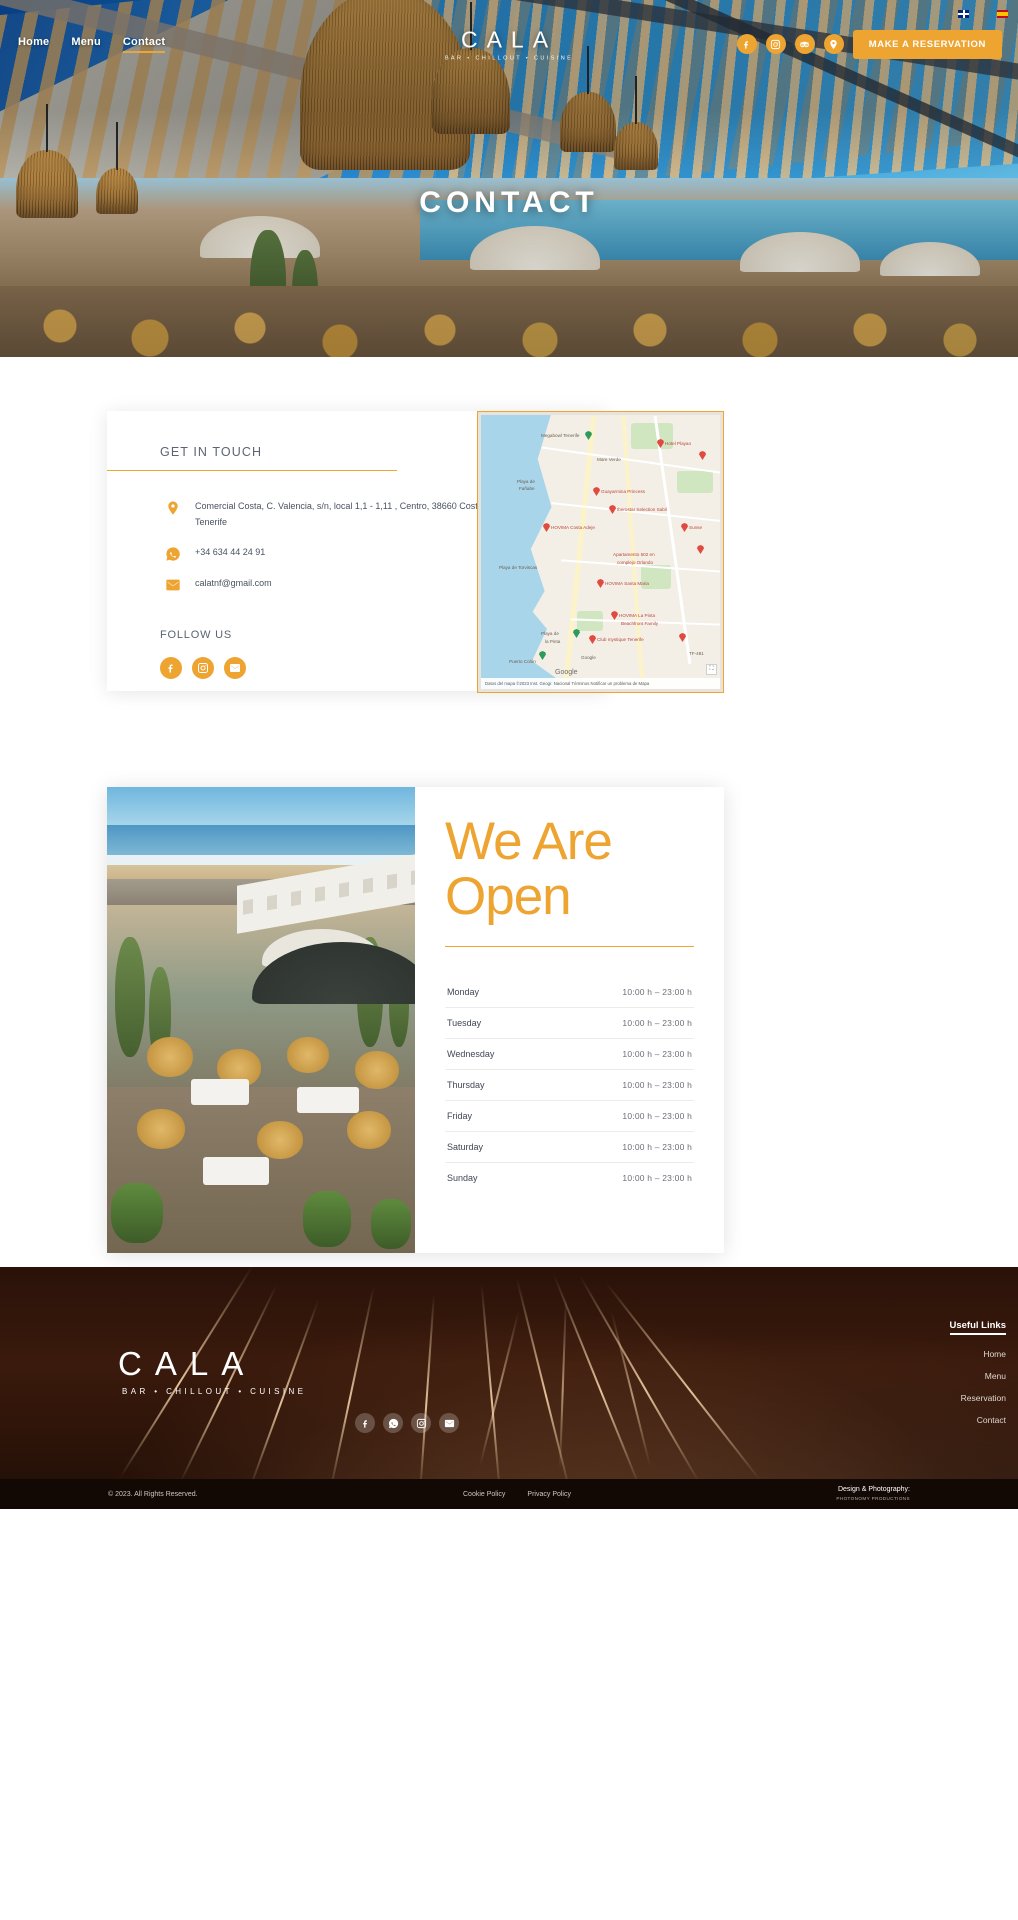  What do you see at coordinates (553, 641) in the screenshot?
I see `map-label: la Pinta` at bounding box center [553, 641].